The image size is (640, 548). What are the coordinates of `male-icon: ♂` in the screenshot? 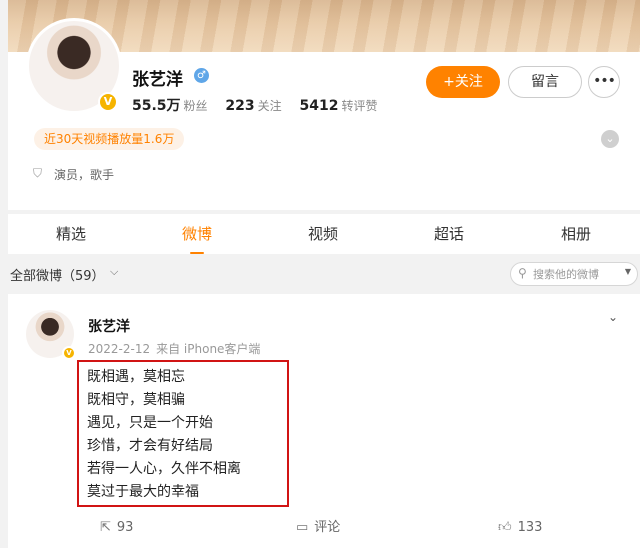 It's located at (201, 75).